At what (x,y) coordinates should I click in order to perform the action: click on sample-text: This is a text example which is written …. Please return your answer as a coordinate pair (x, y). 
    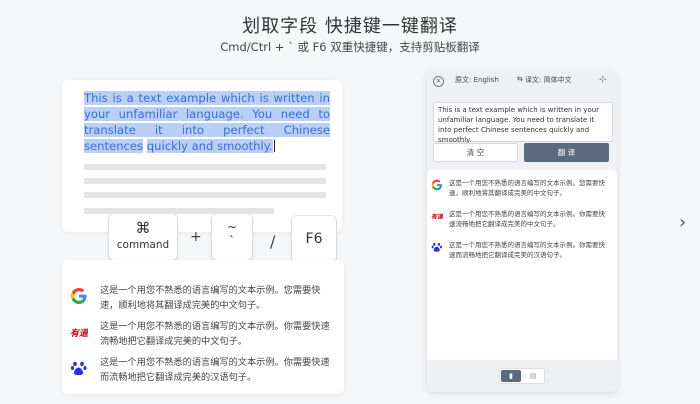
    Looking at the image, I should click on (207, 122).